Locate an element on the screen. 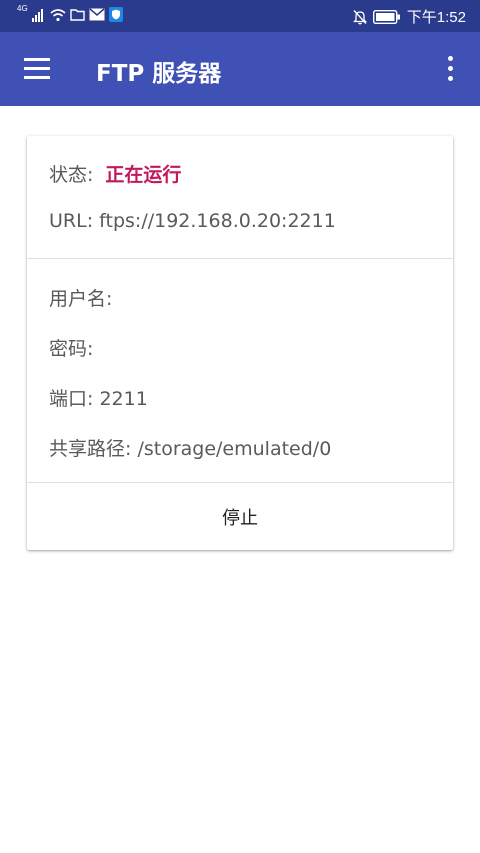  app-title: FTP 服务器 is located at coordinates (159, 74).